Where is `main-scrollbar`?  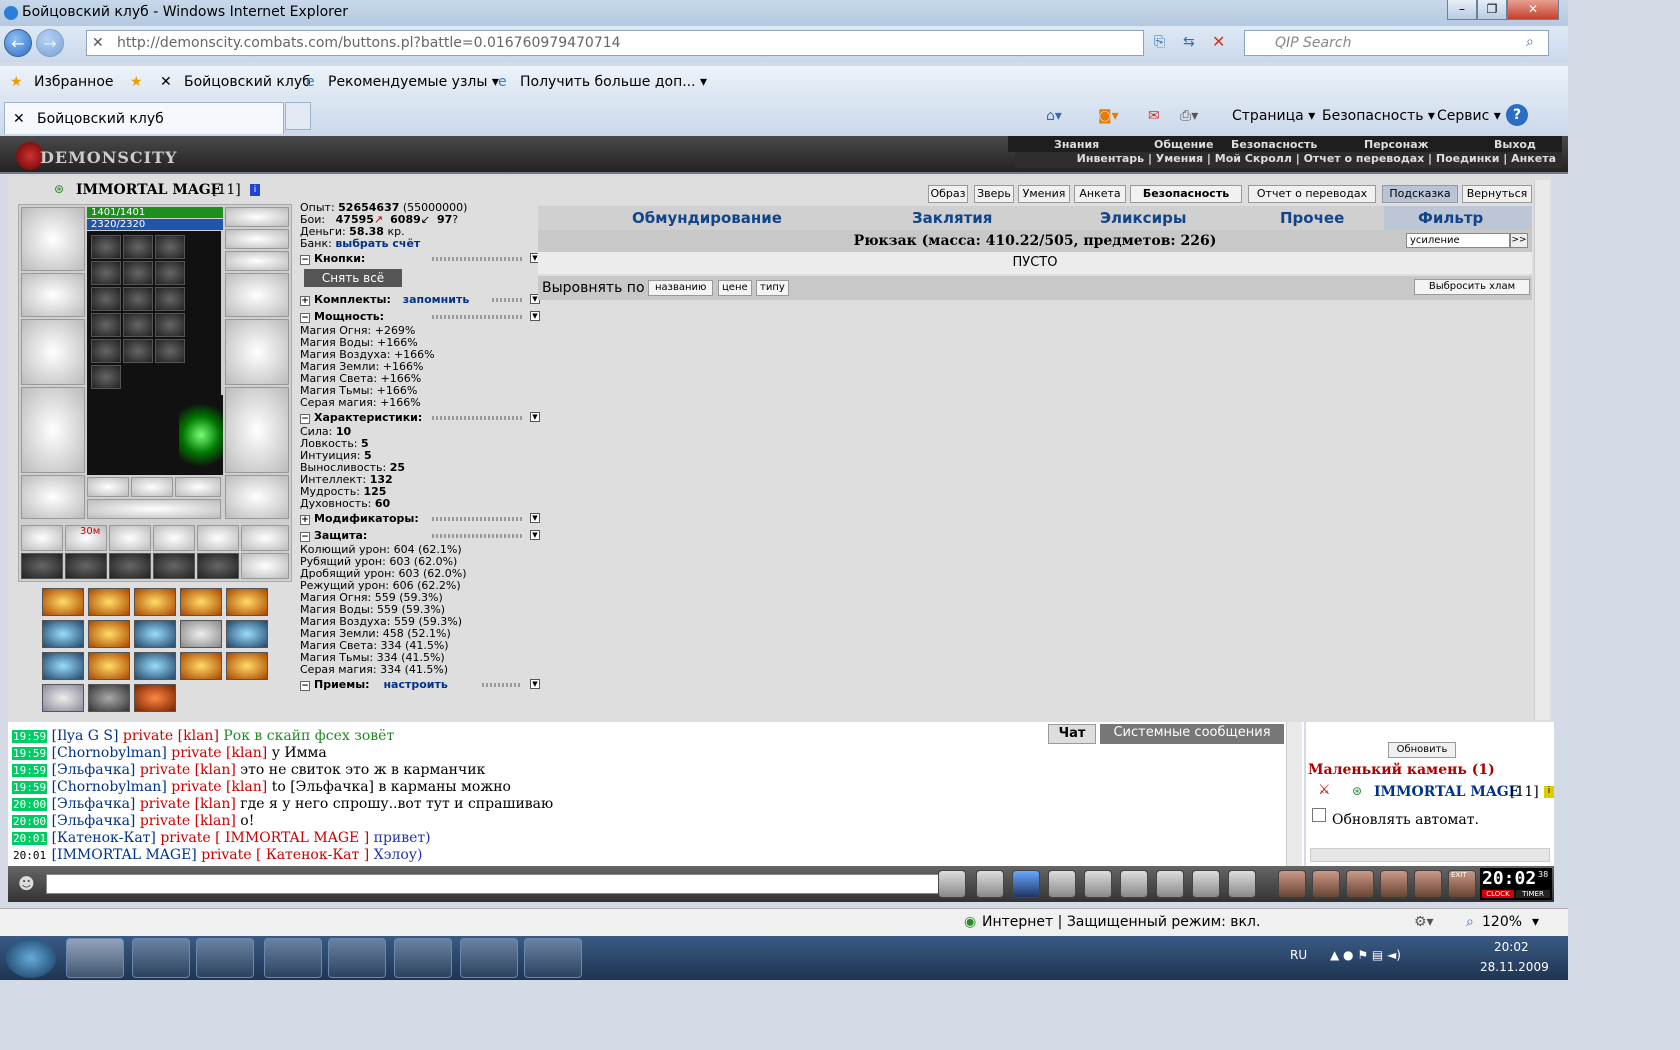 main-scrollbar is located at coordinates (1542, 450).